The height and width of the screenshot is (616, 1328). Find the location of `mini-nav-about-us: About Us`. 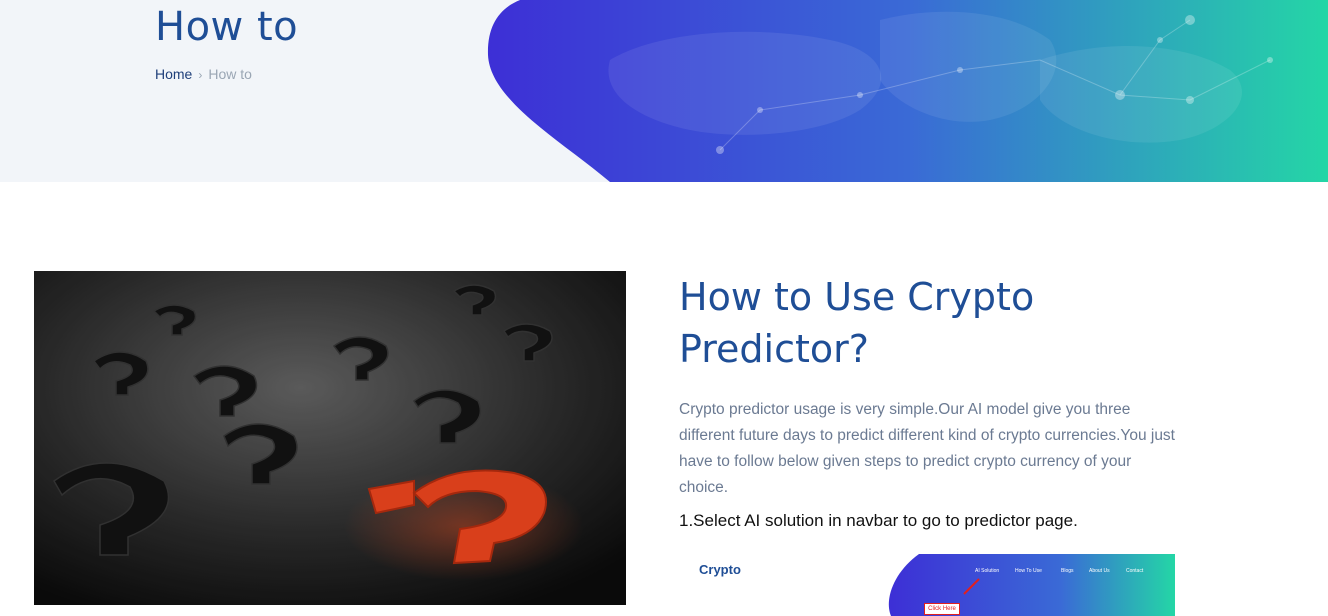

mini-nav-about-us: About Us is located at coordinates (1099, 571).